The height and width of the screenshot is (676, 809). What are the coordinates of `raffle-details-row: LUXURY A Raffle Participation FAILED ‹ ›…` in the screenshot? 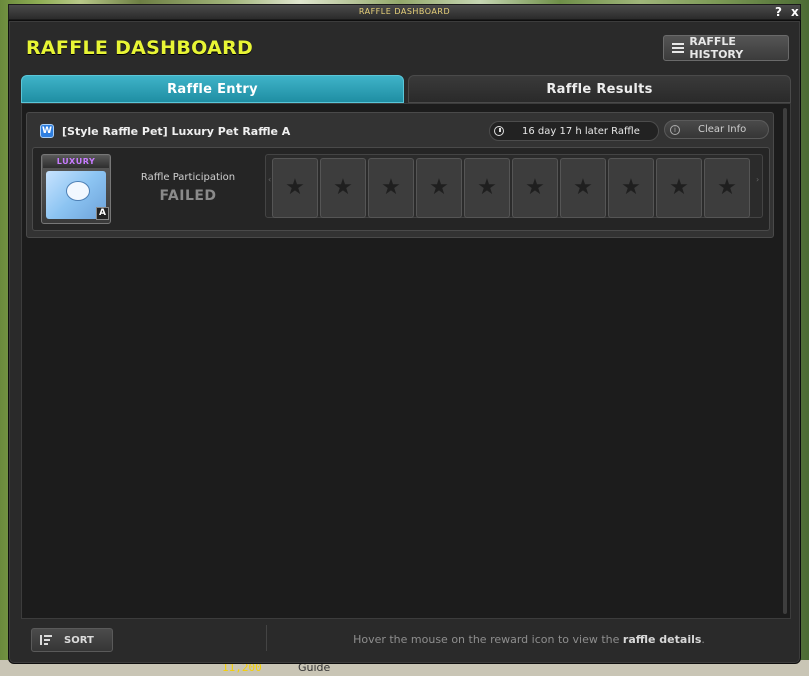 It's located at (401, 189).